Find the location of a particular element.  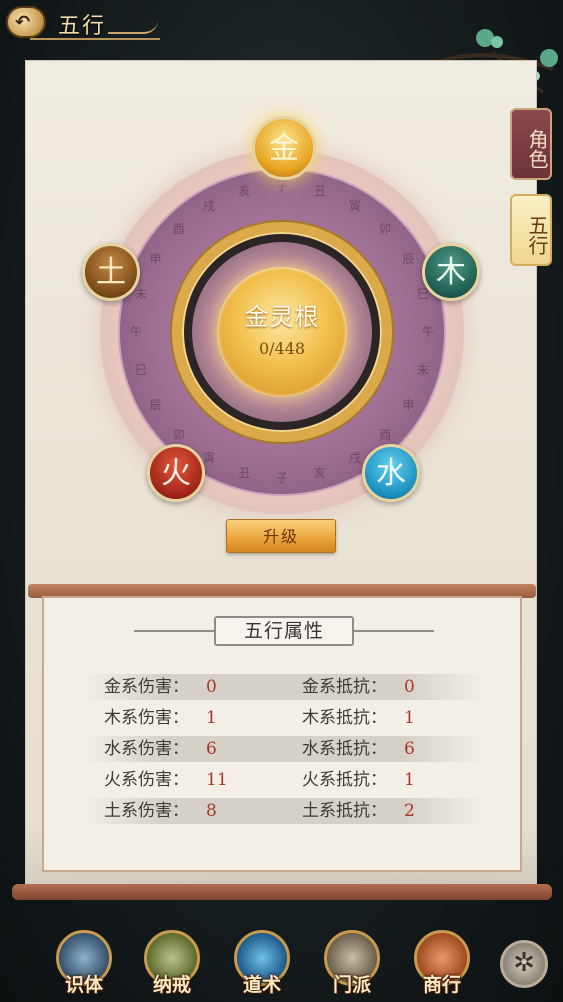

damage-label: 木系伤害： is located at coordinates (146, 718).